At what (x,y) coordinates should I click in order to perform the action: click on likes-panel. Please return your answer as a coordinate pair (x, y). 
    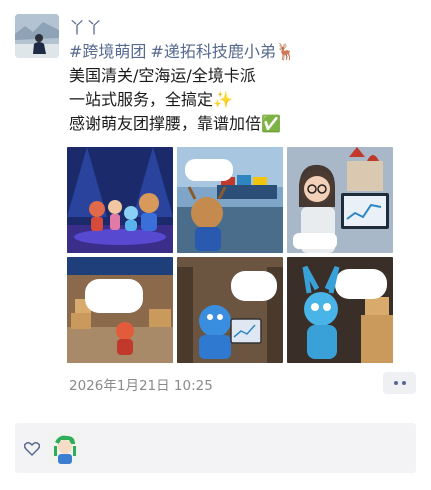
    Looking at the image, I should click on (215, 448).